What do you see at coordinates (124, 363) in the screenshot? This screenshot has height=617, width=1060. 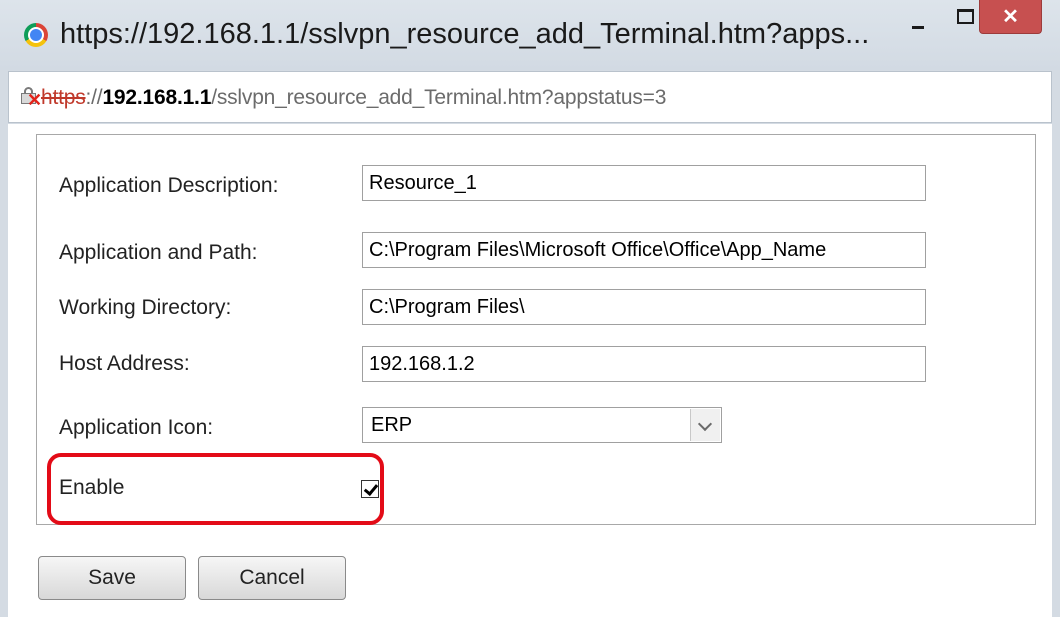 I see `host-address-label: Host Address:` at bounding box center [124, 363].